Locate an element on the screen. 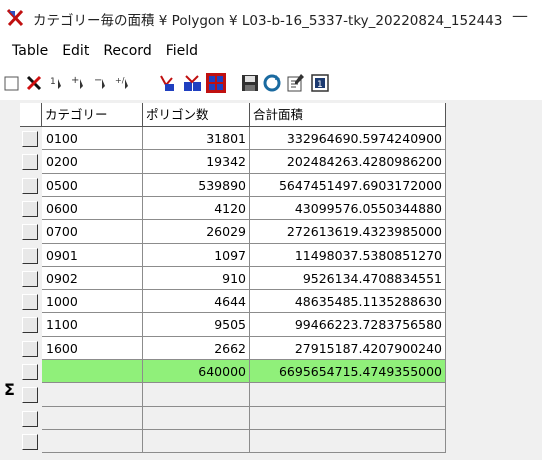 The width and height of the screenshot is (542, 460). sort-ascending-icon: 1 is located at coordinates (58, 83).